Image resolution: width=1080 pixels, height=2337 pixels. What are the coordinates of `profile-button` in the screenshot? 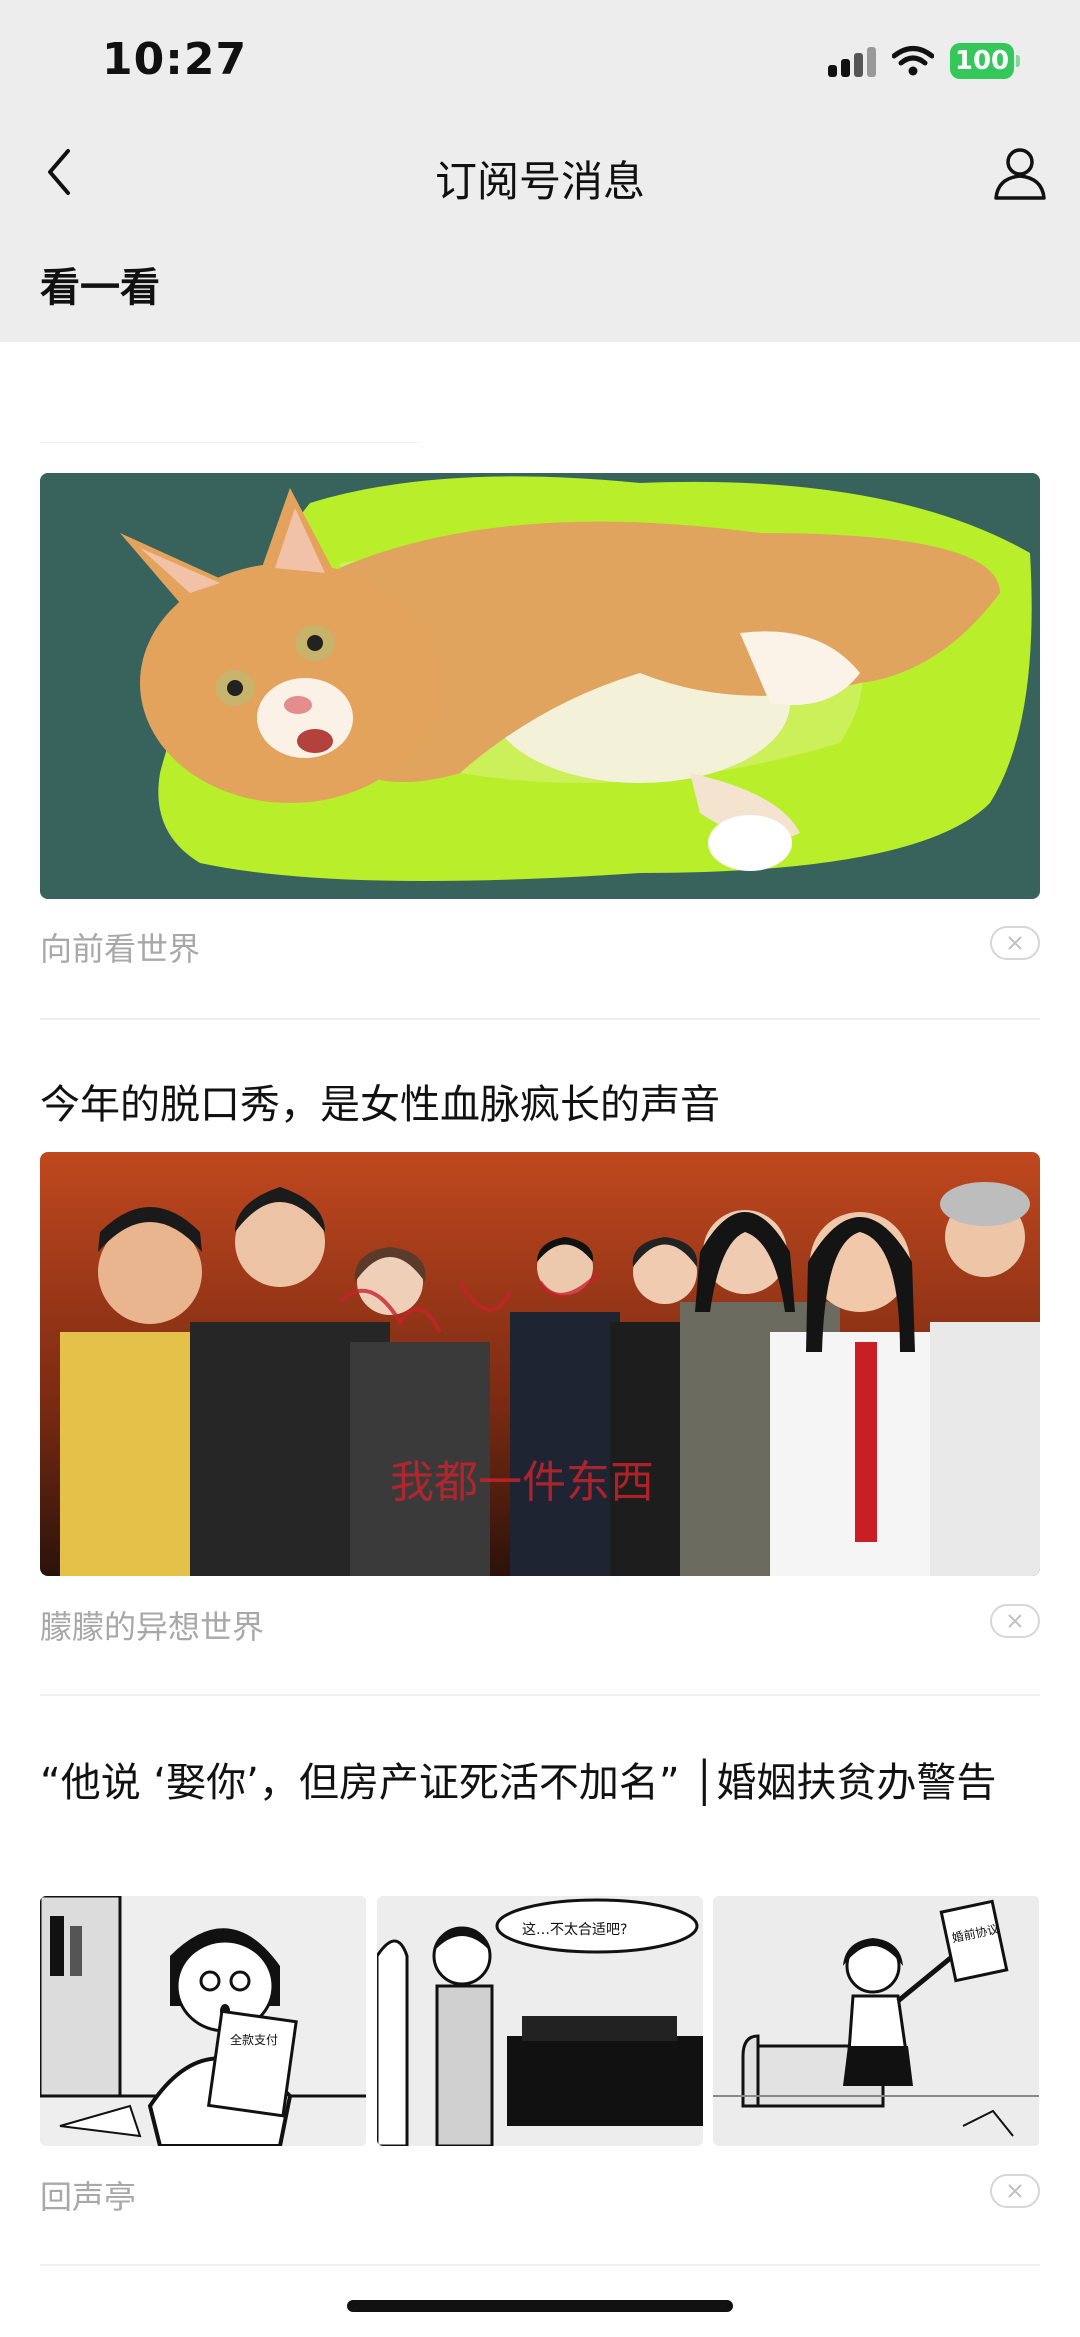 It's located at (1020, 174).